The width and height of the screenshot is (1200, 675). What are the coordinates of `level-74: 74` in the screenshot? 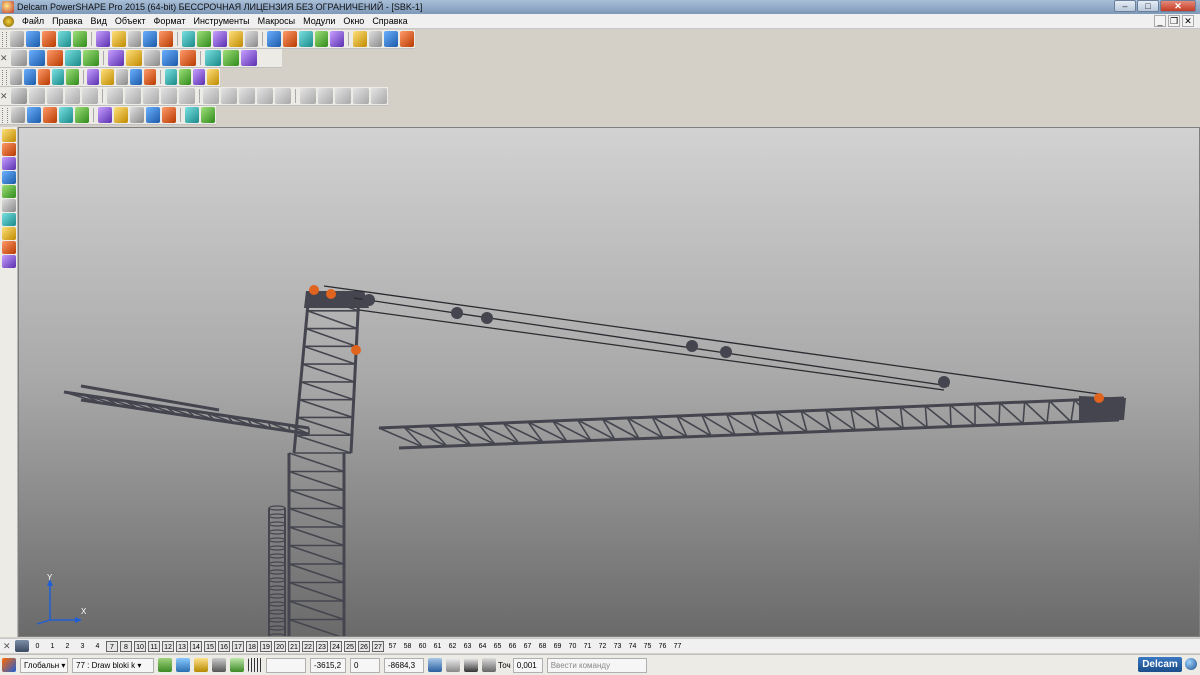 It's located at (632, 646).